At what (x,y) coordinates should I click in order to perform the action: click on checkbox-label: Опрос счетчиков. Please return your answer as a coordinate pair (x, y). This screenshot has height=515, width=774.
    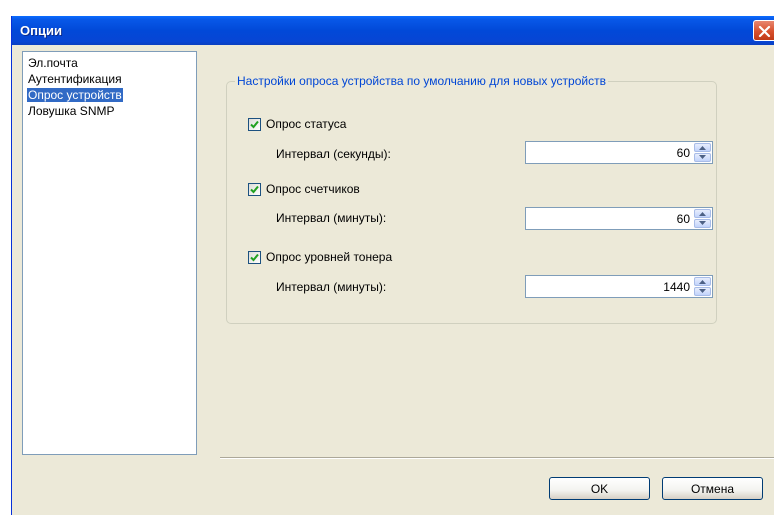
    Looking at the image, I should click on (313, 189).